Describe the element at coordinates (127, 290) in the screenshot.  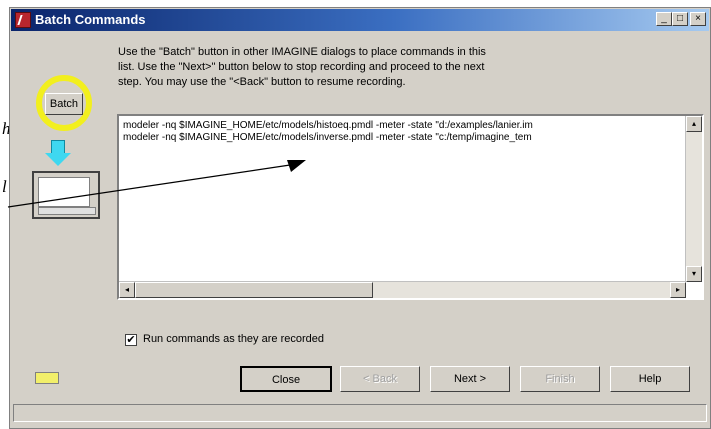
I see `scroll-left-icon: ◂` at that location.